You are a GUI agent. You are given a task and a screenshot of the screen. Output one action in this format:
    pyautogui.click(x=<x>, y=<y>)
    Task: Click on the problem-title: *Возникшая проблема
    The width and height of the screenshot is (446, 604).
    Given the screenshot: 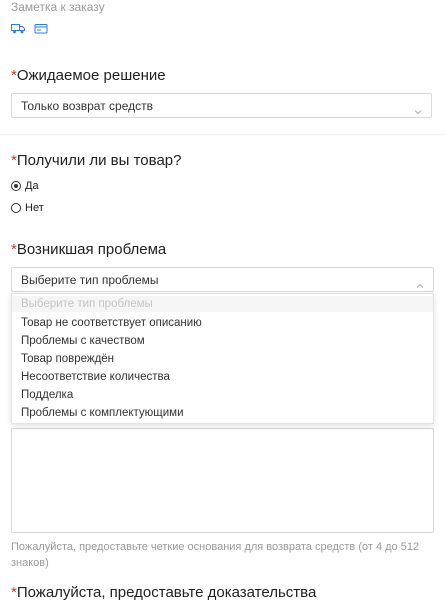 What is the action you would take?
    pyautogui.click(x=88, y=250)
    